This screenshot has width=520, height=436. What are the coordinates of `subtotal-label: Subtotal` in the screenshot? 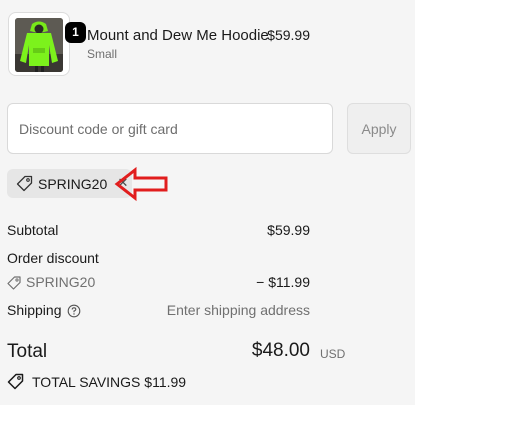 It's located at (33, 230).